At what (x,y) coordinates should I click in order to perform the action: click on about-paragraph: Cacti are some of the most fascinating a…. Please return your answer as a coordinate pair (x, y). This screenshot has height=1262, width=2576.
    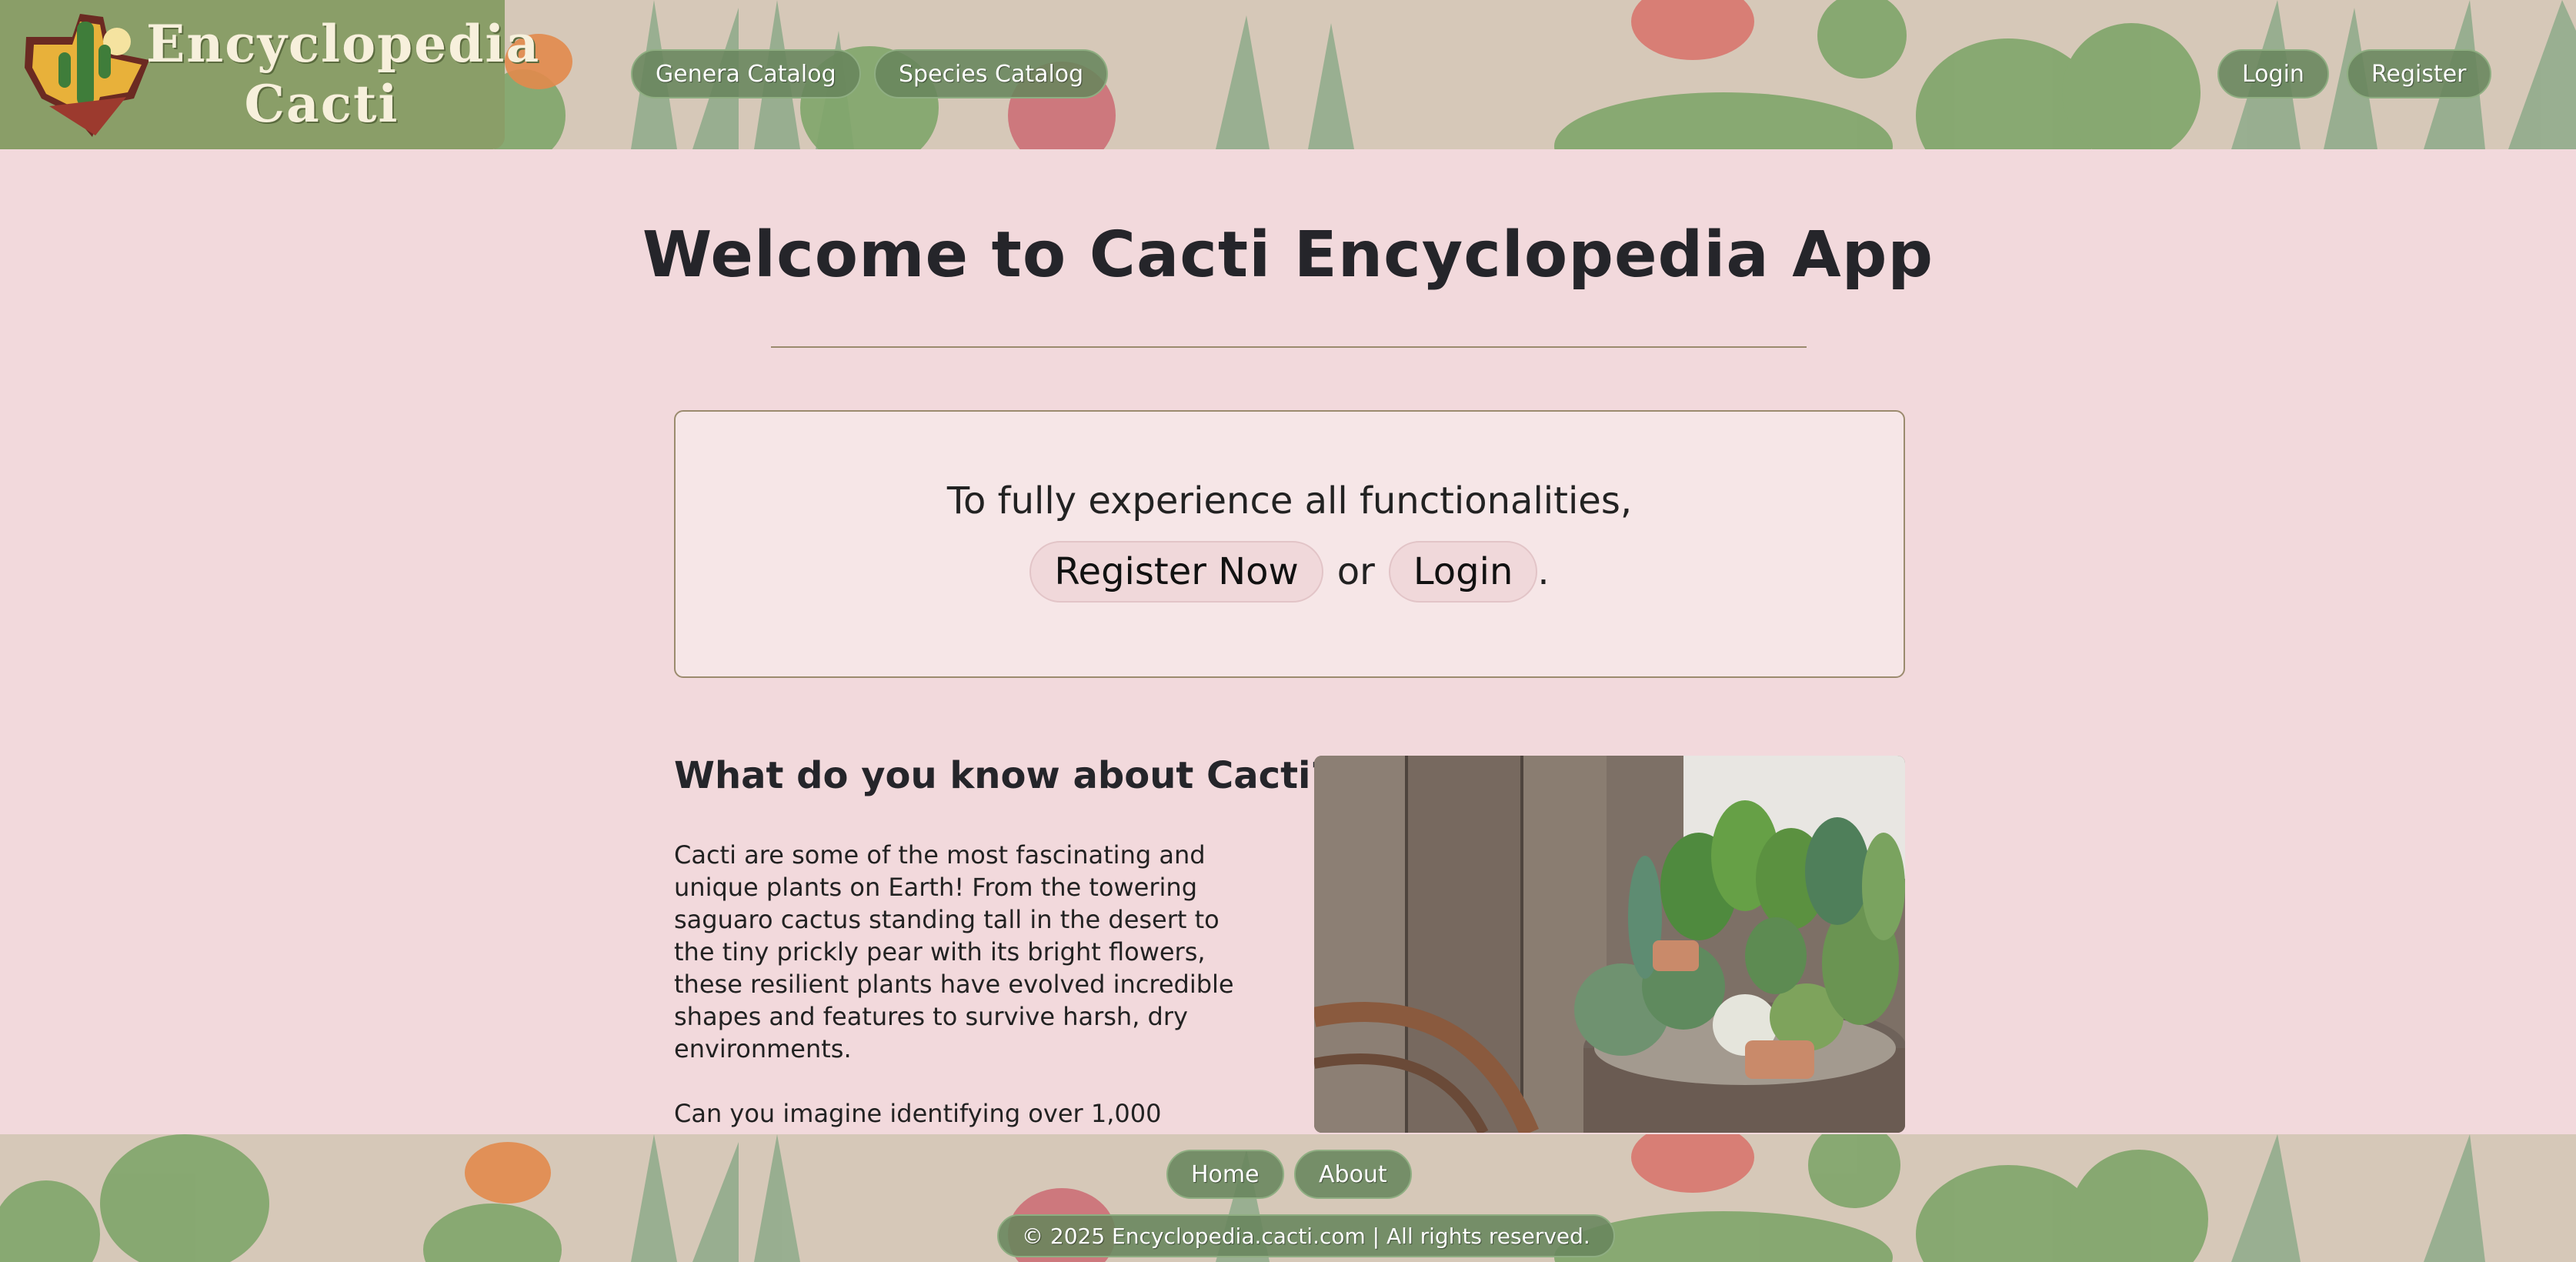
    Looking at the image, I should click on (954, 951).